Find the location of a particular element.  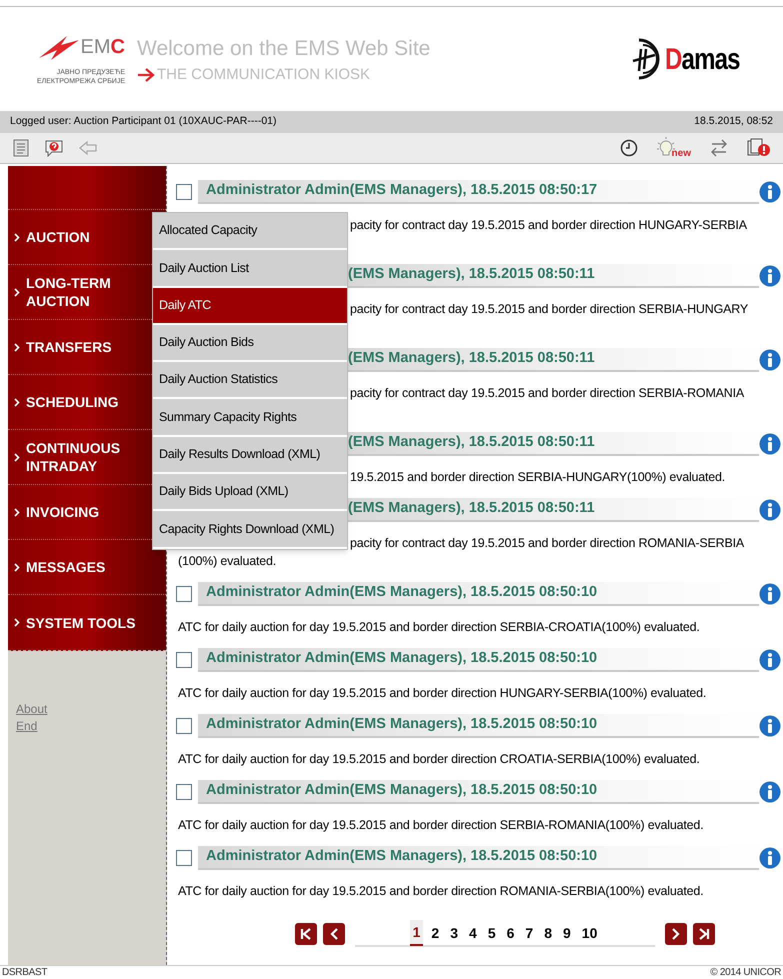

message-text: pacity for contract day 19.5.2015 and border direction HUNGARY-SERBIA is located at coordinates (548, 225).